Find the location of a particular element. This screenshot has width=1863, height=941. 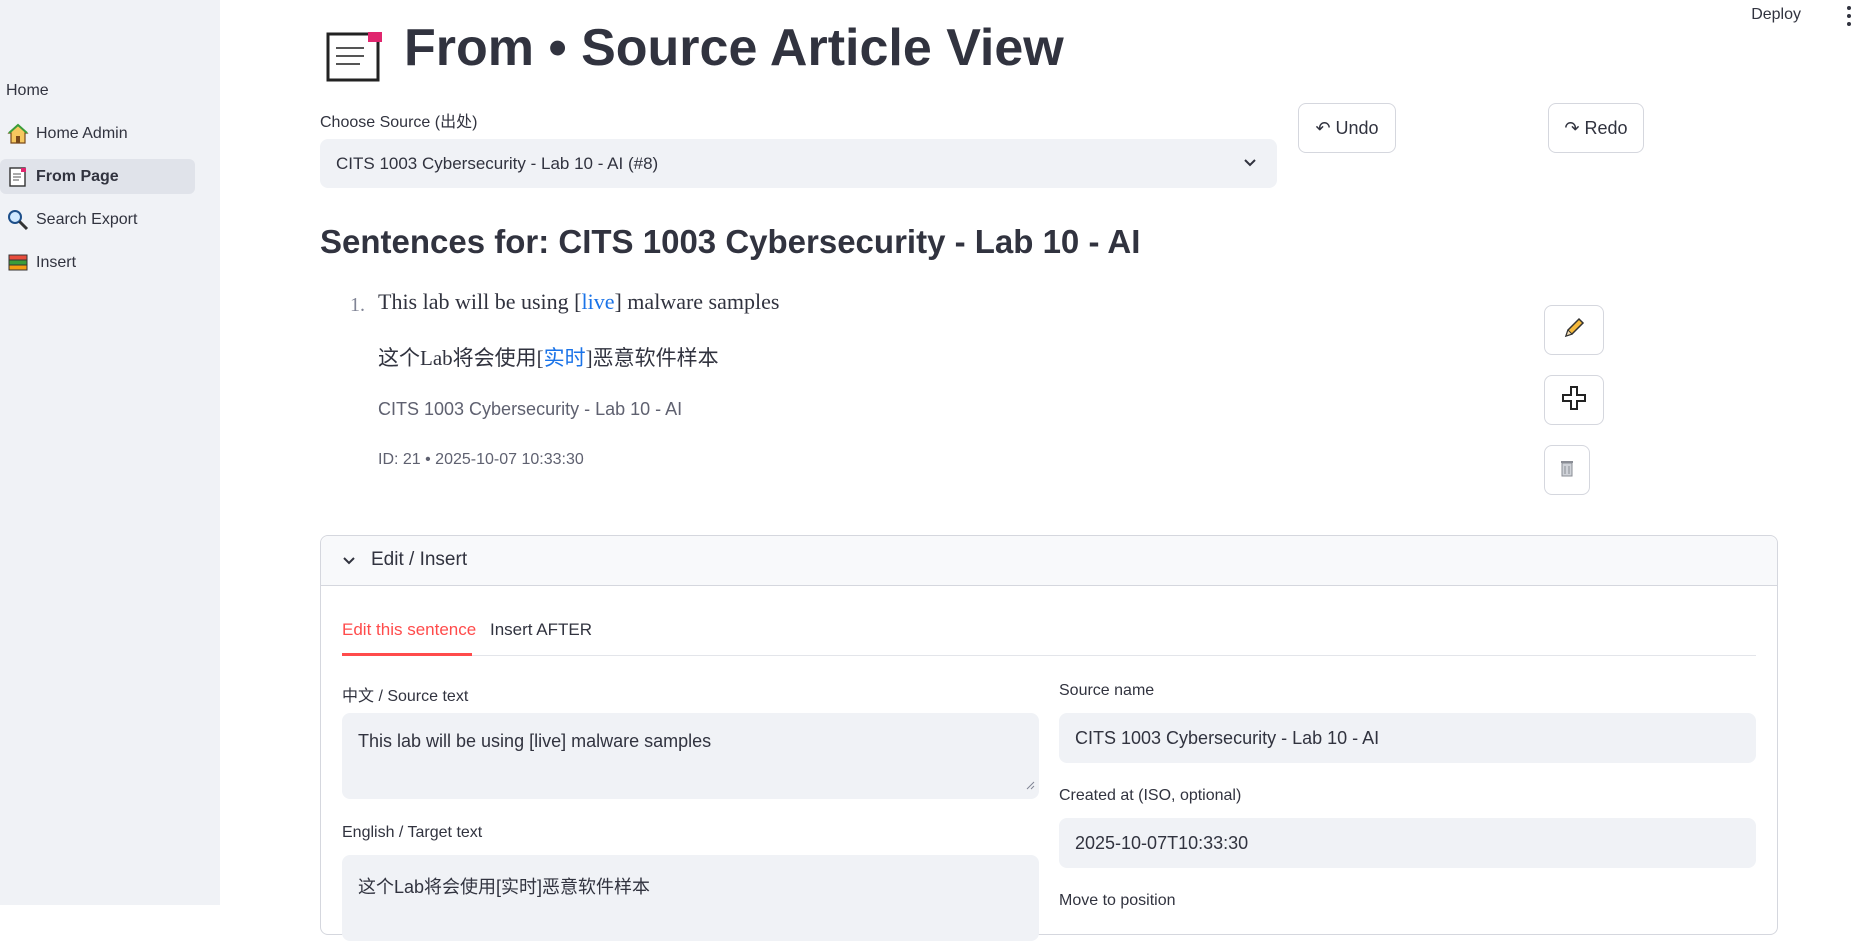

edit-button is located at coordinates (1574, 330).